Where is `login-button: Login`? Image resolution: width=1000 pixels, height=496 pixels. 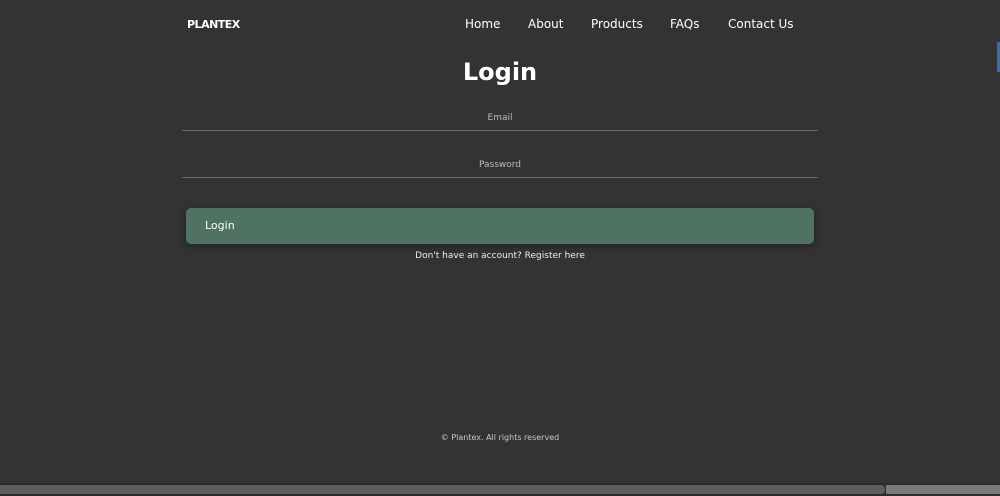 login-button: Login is located at coordinates (500, 226).